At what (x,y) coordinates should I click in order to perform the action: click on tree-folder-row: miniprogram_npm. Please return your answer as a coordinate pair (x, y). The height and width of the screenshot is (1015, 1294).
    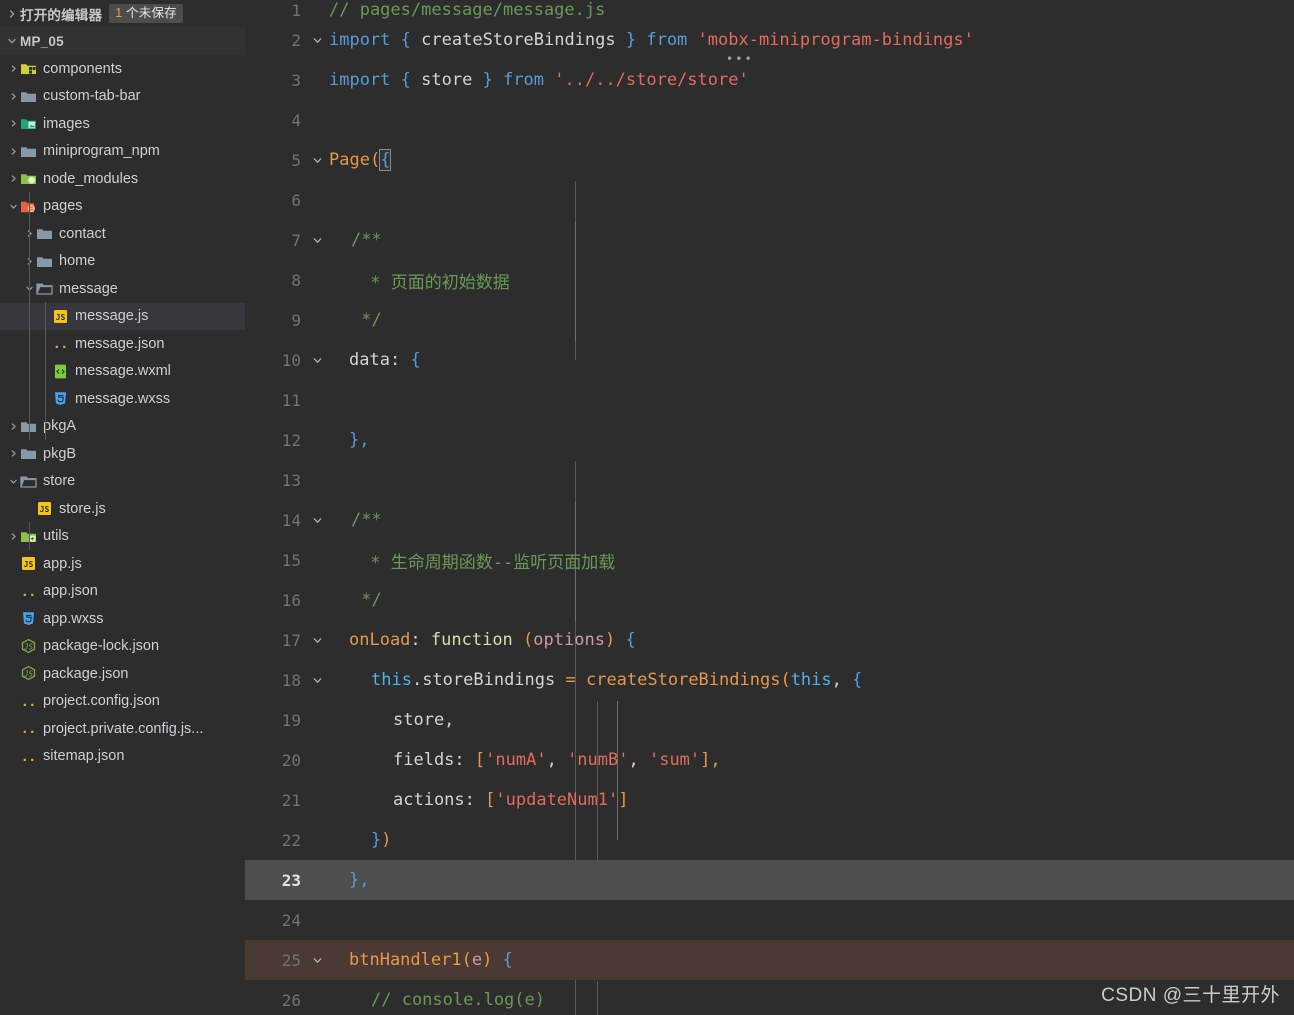
    Looking at the image, I should click on (122, 152).